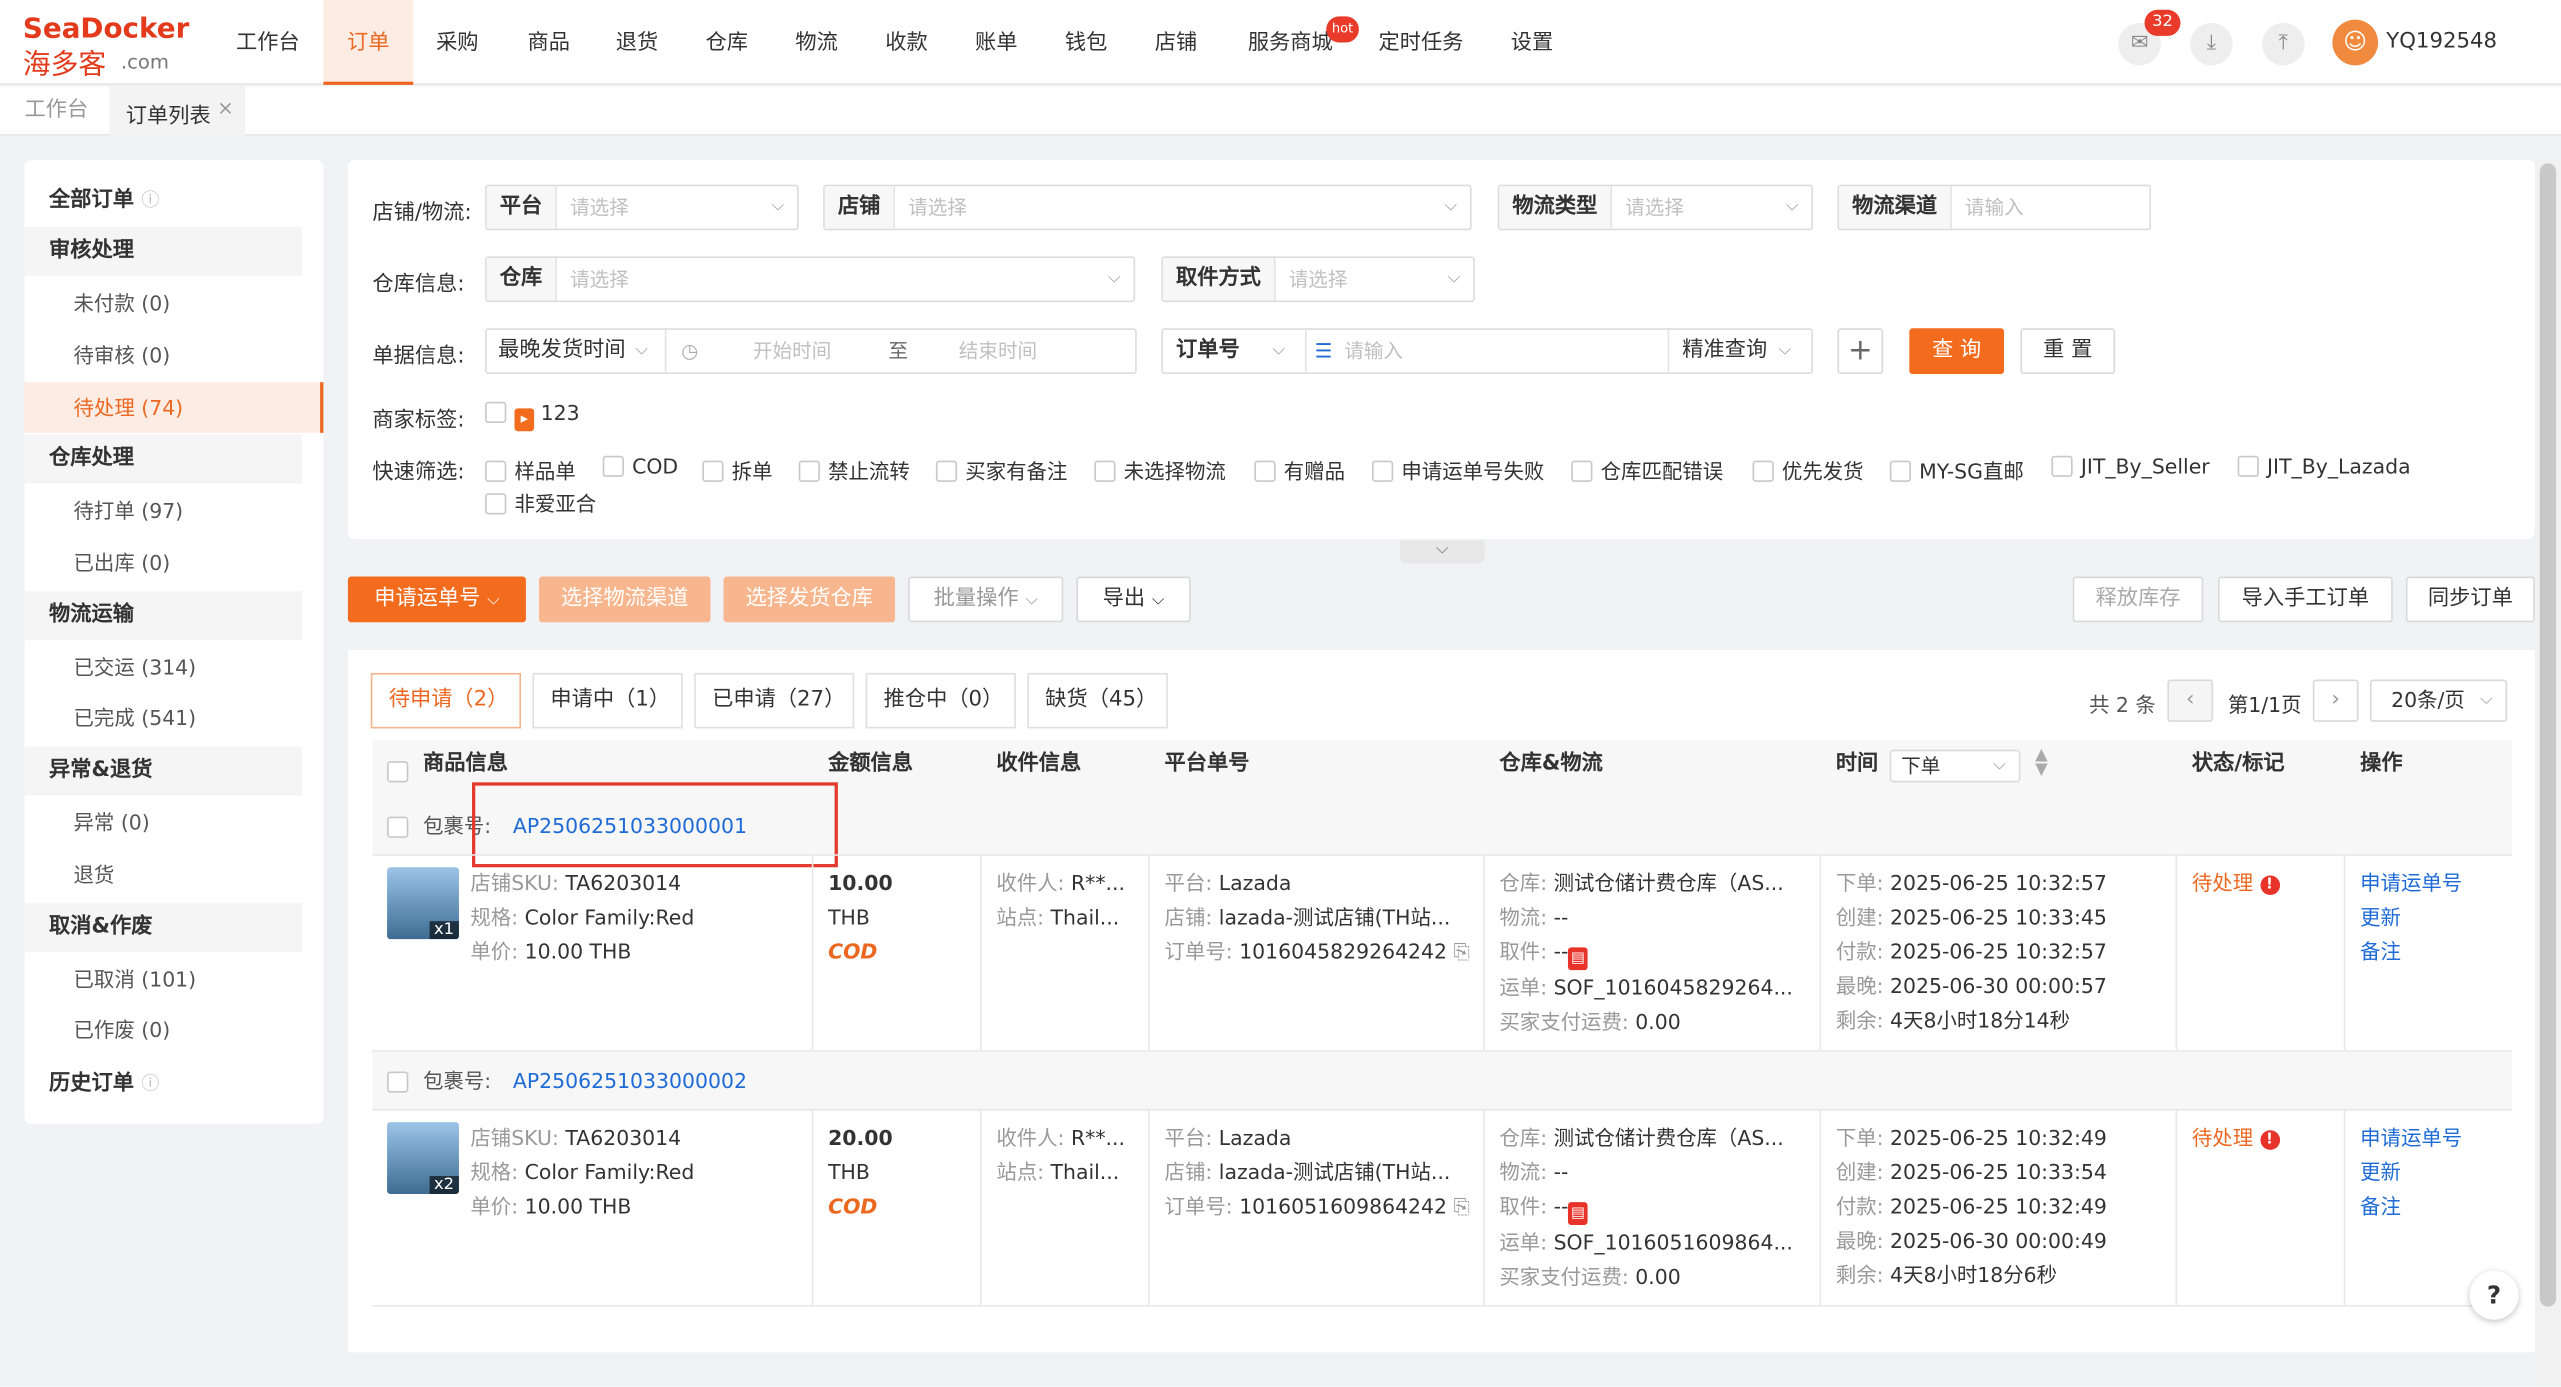 This screenshot has height=1387, width=2561. I want to click on nav-wallet: 钱包, so click(1086, 42).